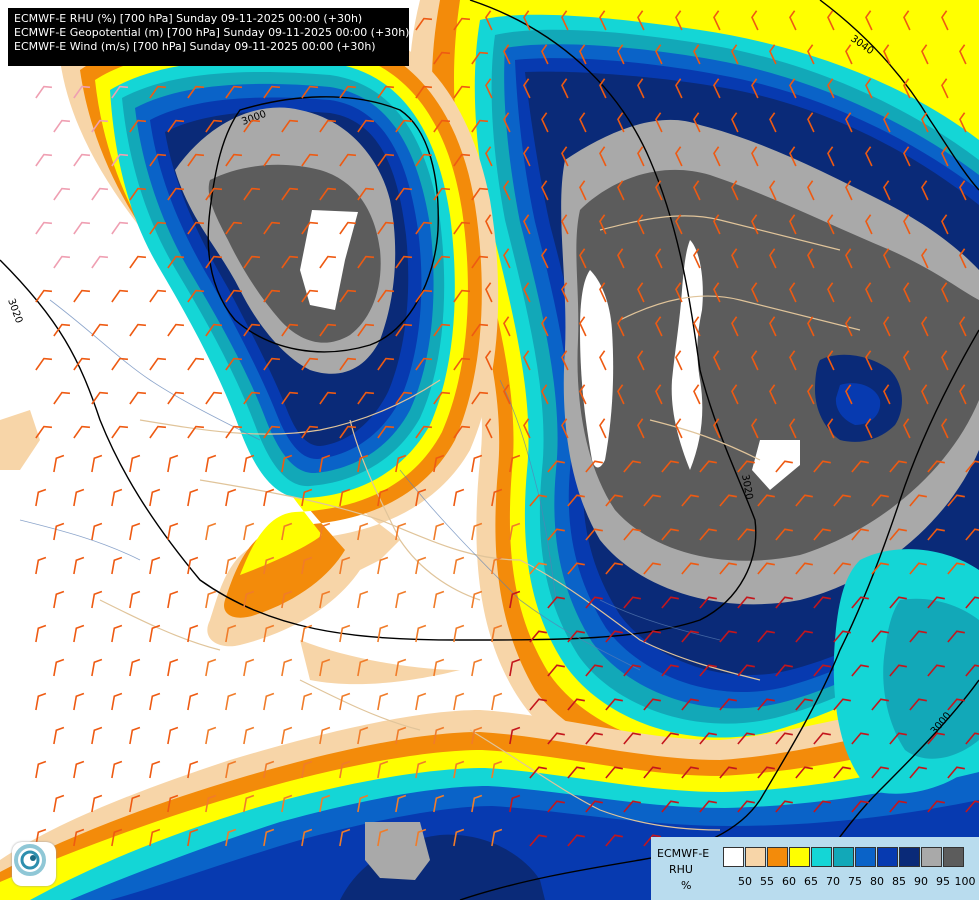  I want to click on legend-tick-label: 100, so click(965, 881).